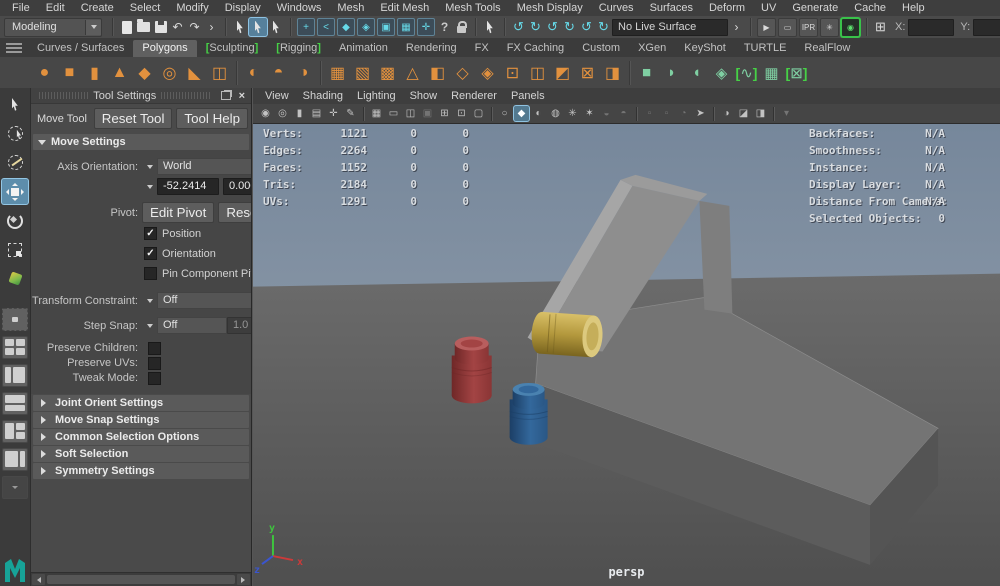  What do you see at coordinates (569, 27) in the screenshot?
I see `history-queue-icon: ↻` at bounding box center [569, 27].